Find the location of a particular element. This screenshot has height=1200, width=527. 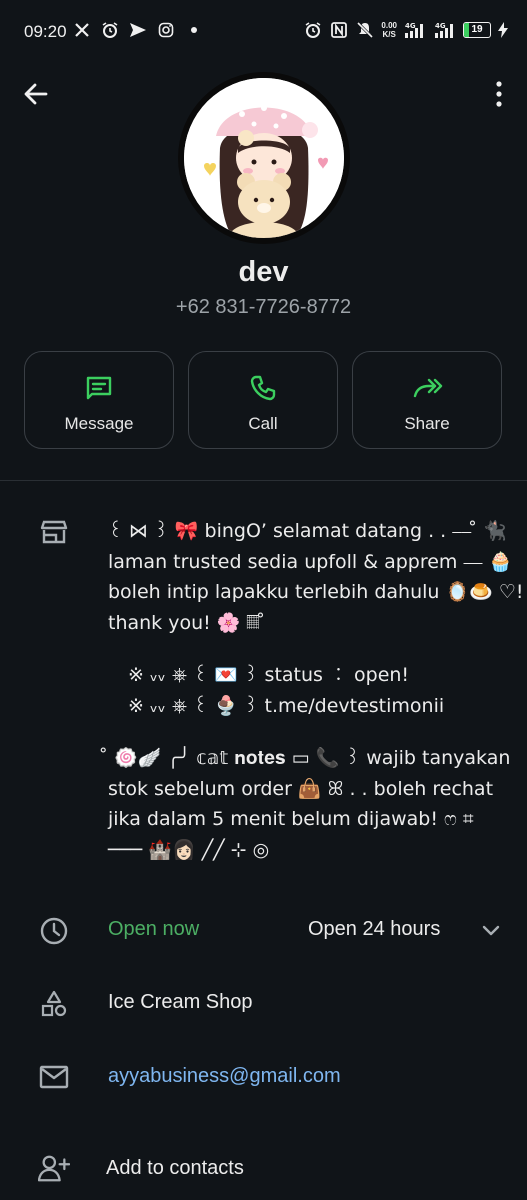

hours-label: Open 24 hours is located at coordinates (374, 929).